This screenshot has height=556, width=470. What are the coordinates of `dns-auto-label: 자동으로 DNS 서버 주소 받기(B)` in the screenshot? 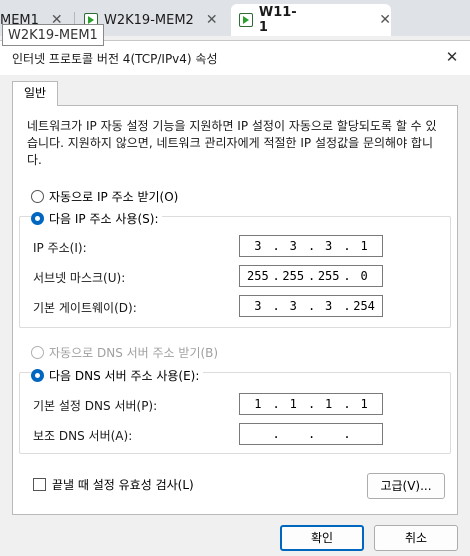 It's located at (134, 353).